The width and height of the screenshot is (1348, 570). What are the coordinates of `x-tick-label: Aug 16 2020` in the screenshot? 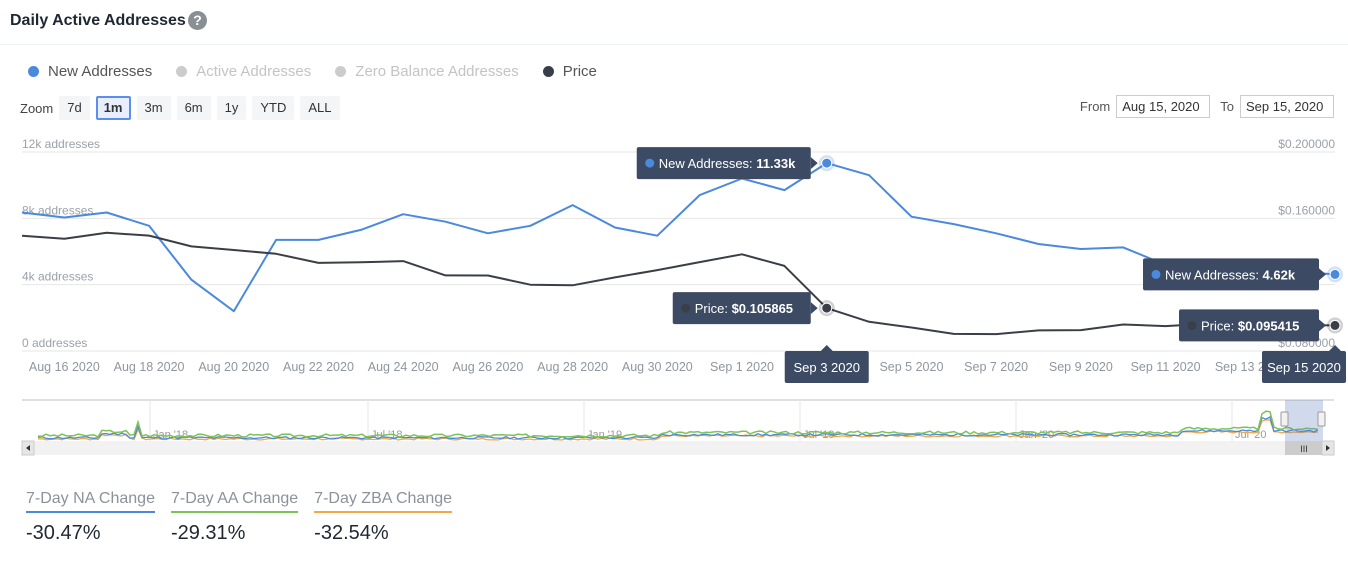 It's located at (64, 367).